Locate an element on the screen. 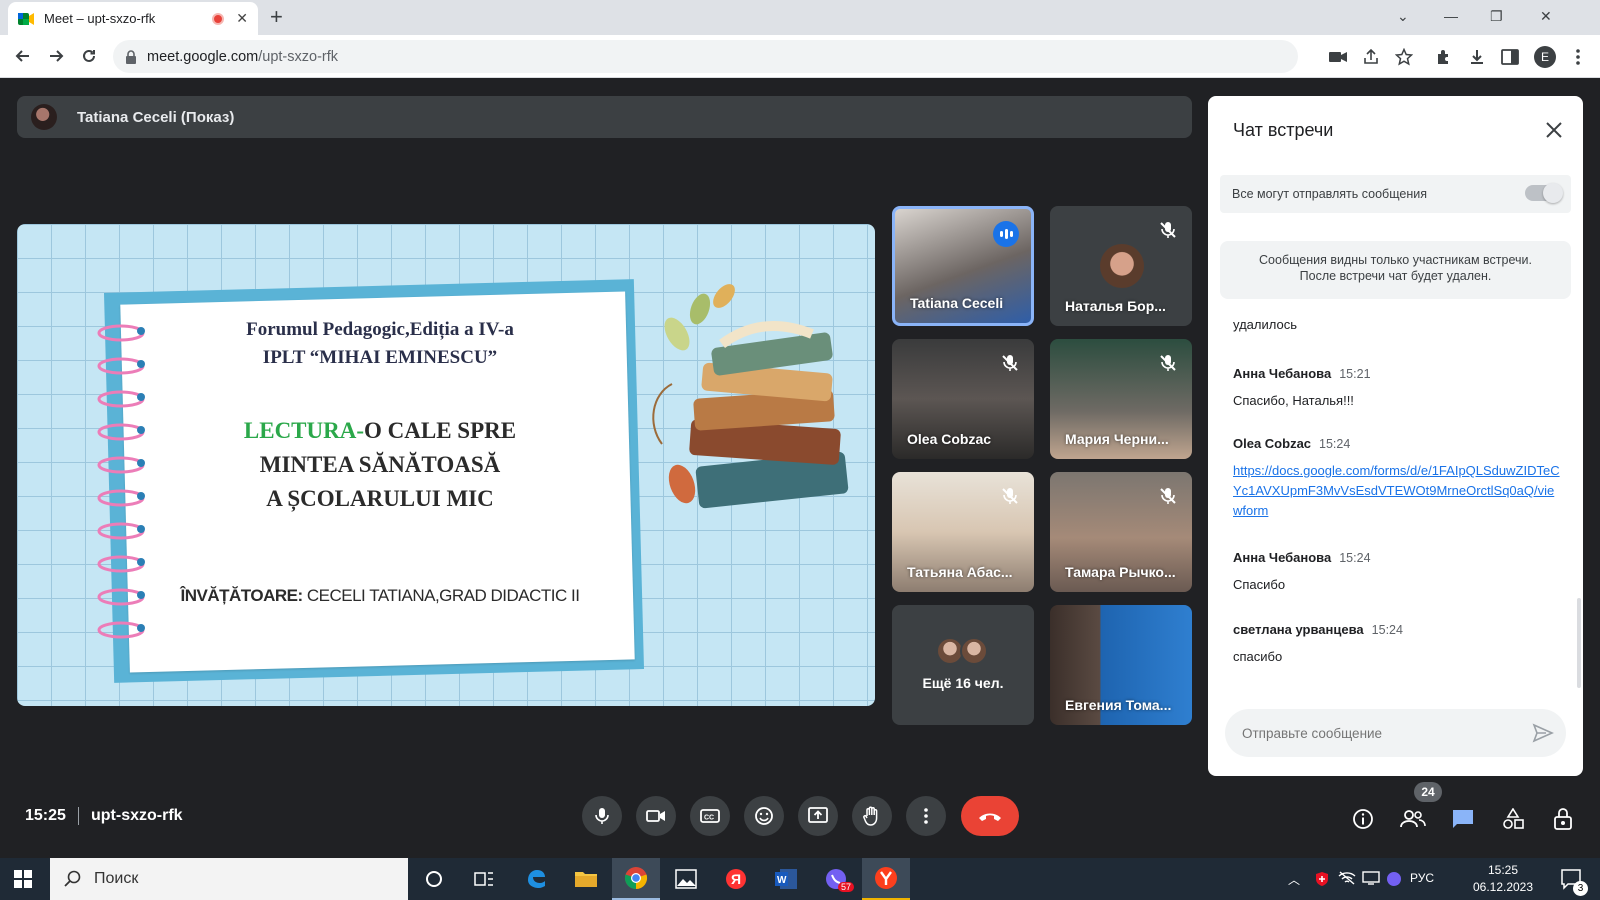 This screenshot has height=900, width=1600. address-bar: meet.google.com/upt-sxzo-rfk is located at coordinates (705, 56).